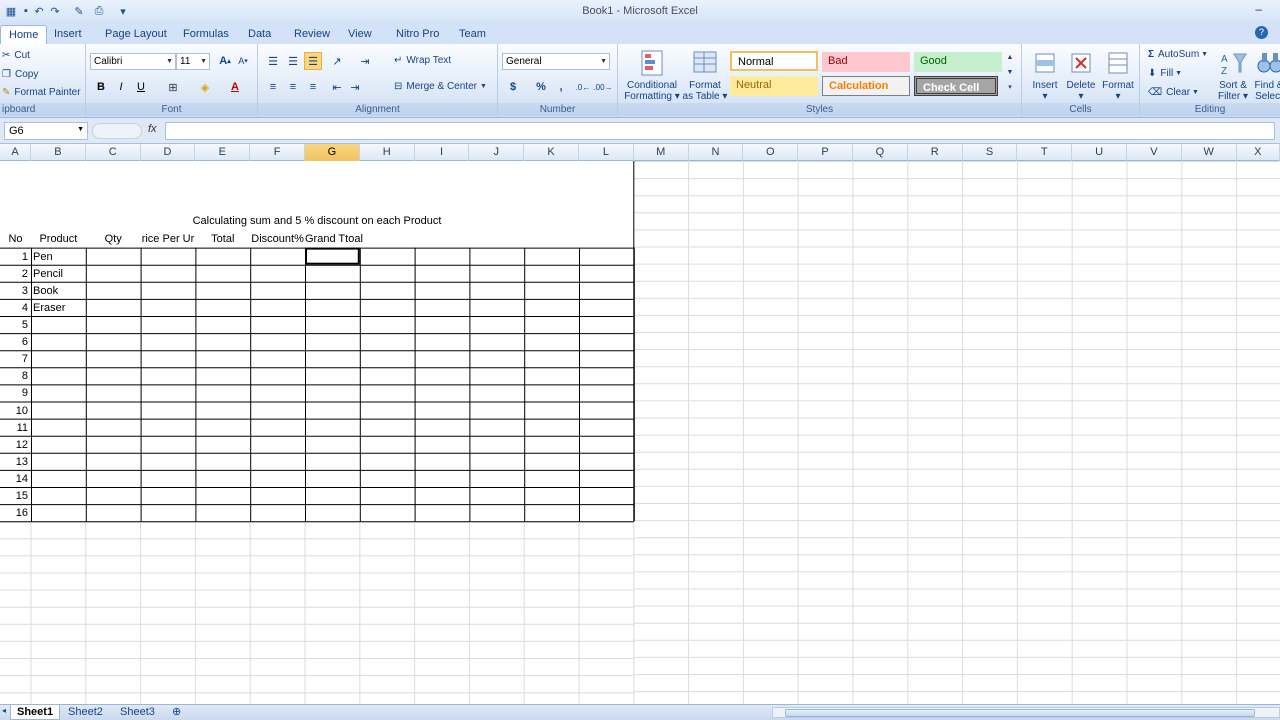 This screenshot has height=720, width=1280. I want to click on header-cell-price-per-unit: rice Per Ur, so click(168, 239).